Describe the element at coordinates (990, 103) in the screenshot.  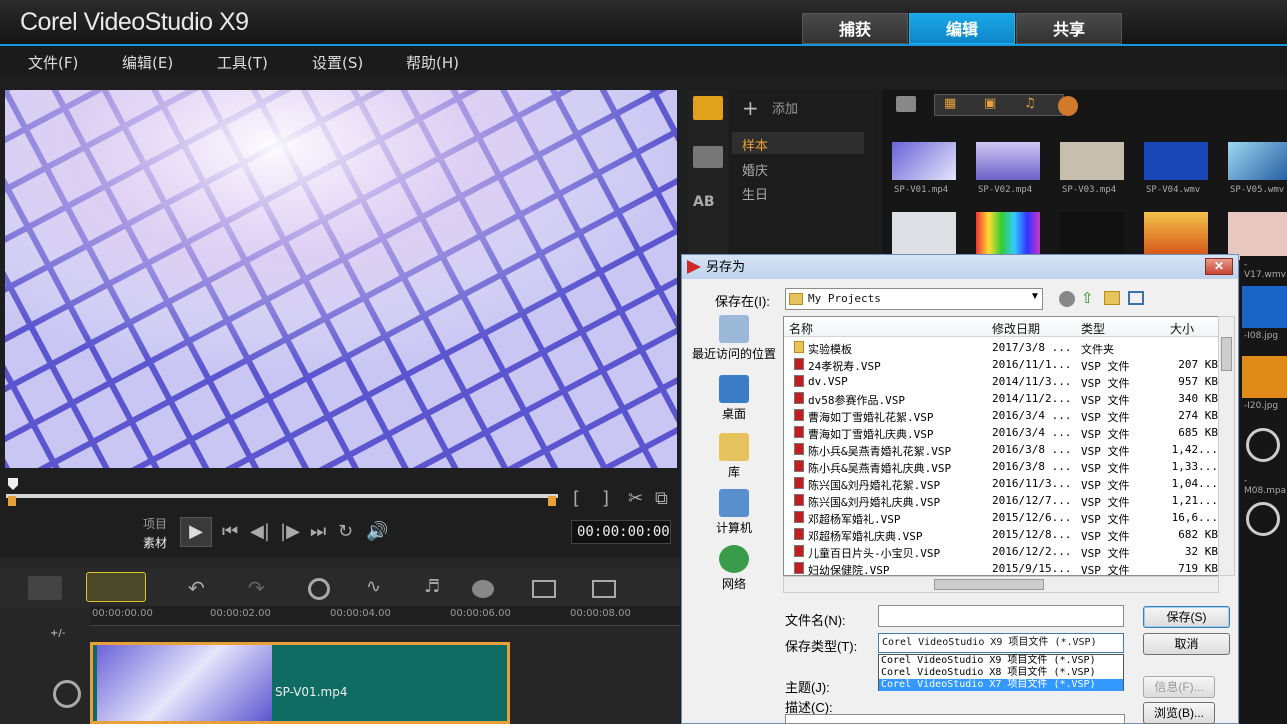
I see `photo-filter-icon: ▣` at that location.